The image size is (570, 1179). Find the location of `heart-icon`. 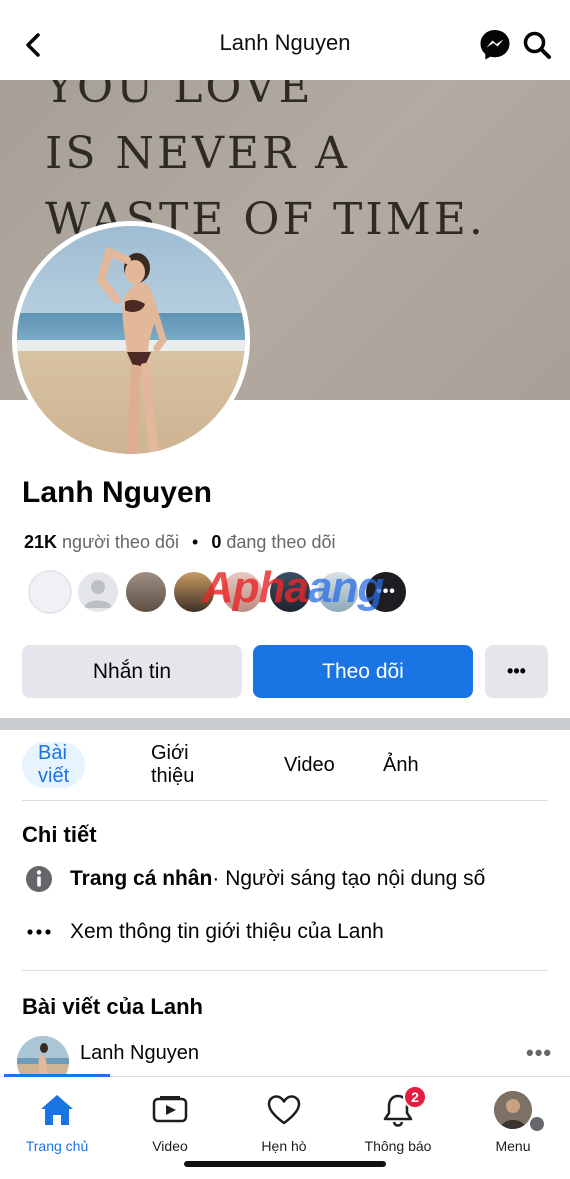

heart-icon is located at coordinates (284, 1110).